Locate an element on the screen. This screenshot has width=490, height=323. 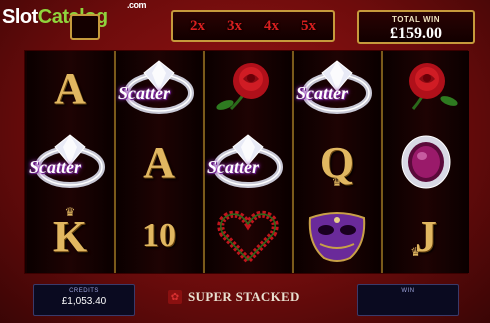
reel-2: Scatter A 10 is located at coordinates (159, 162).